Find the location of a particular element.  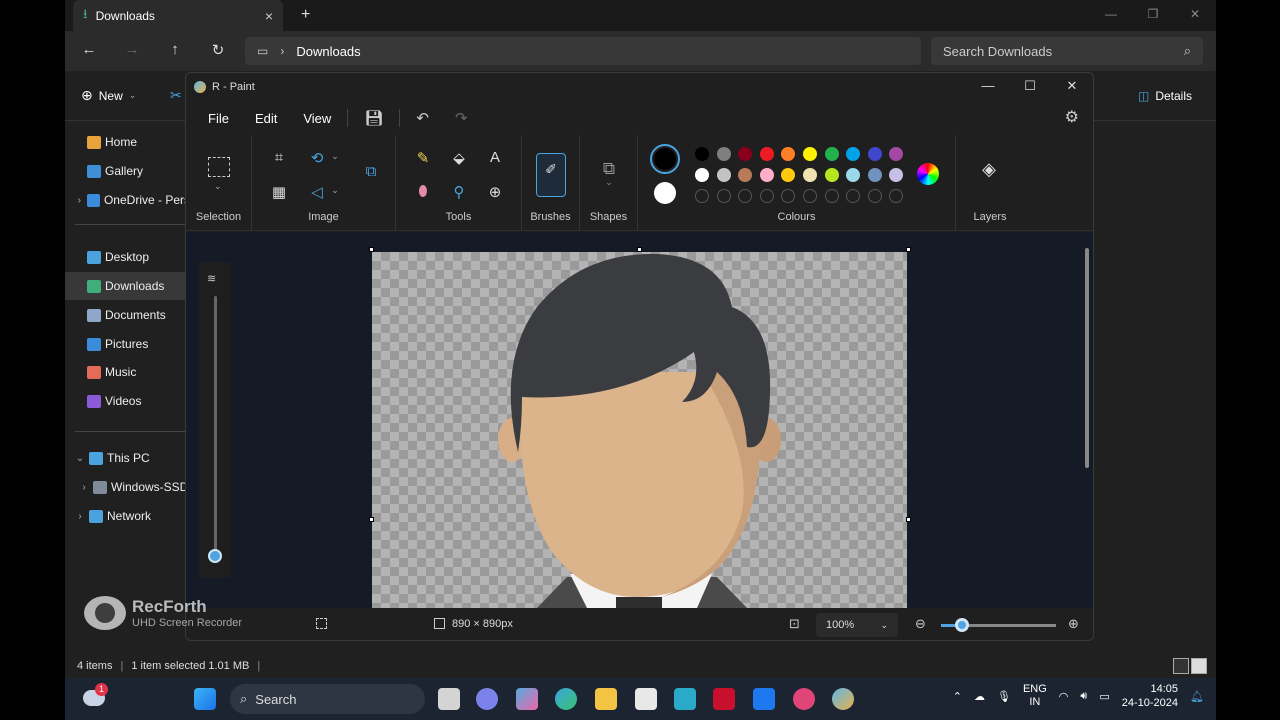

expand-chevron-icon: ⌄ is located at coordinates (80, 458).